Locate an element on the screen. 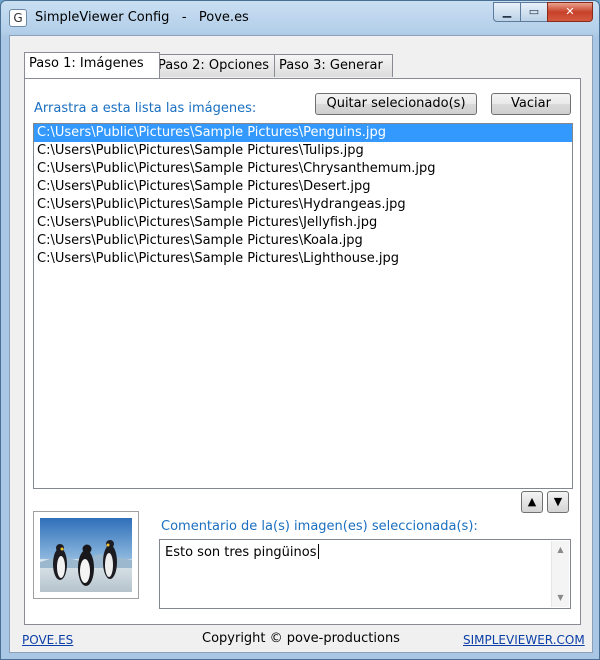  copyright-text: Copyright © pove-productions is located at coordinates (301, 638).